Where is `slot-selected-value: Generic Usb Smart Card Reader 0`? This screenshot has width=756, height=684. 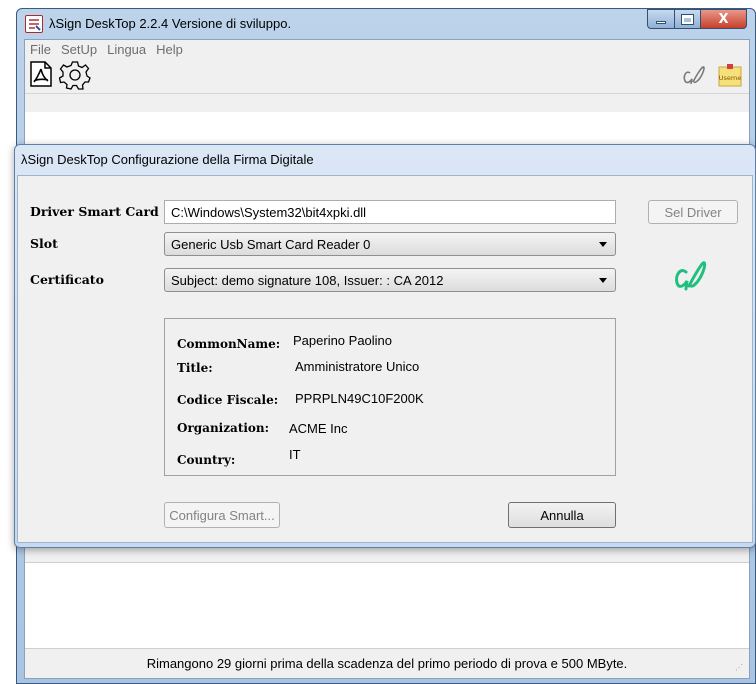
slot-selected-value: Generic Usb Smart Card Reader 0 is located at coordinates (271, 244).